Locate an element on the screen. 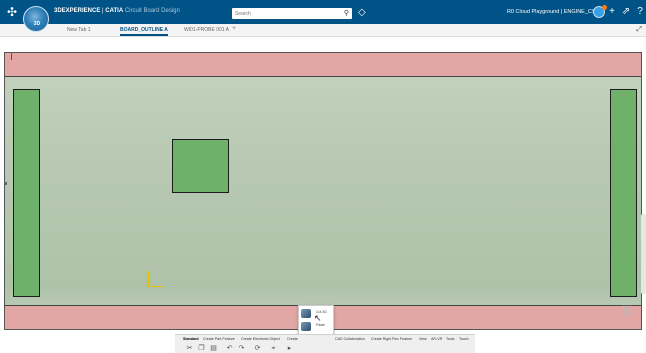  measure-icon: ⌖ is located at coordinates (273, 349).